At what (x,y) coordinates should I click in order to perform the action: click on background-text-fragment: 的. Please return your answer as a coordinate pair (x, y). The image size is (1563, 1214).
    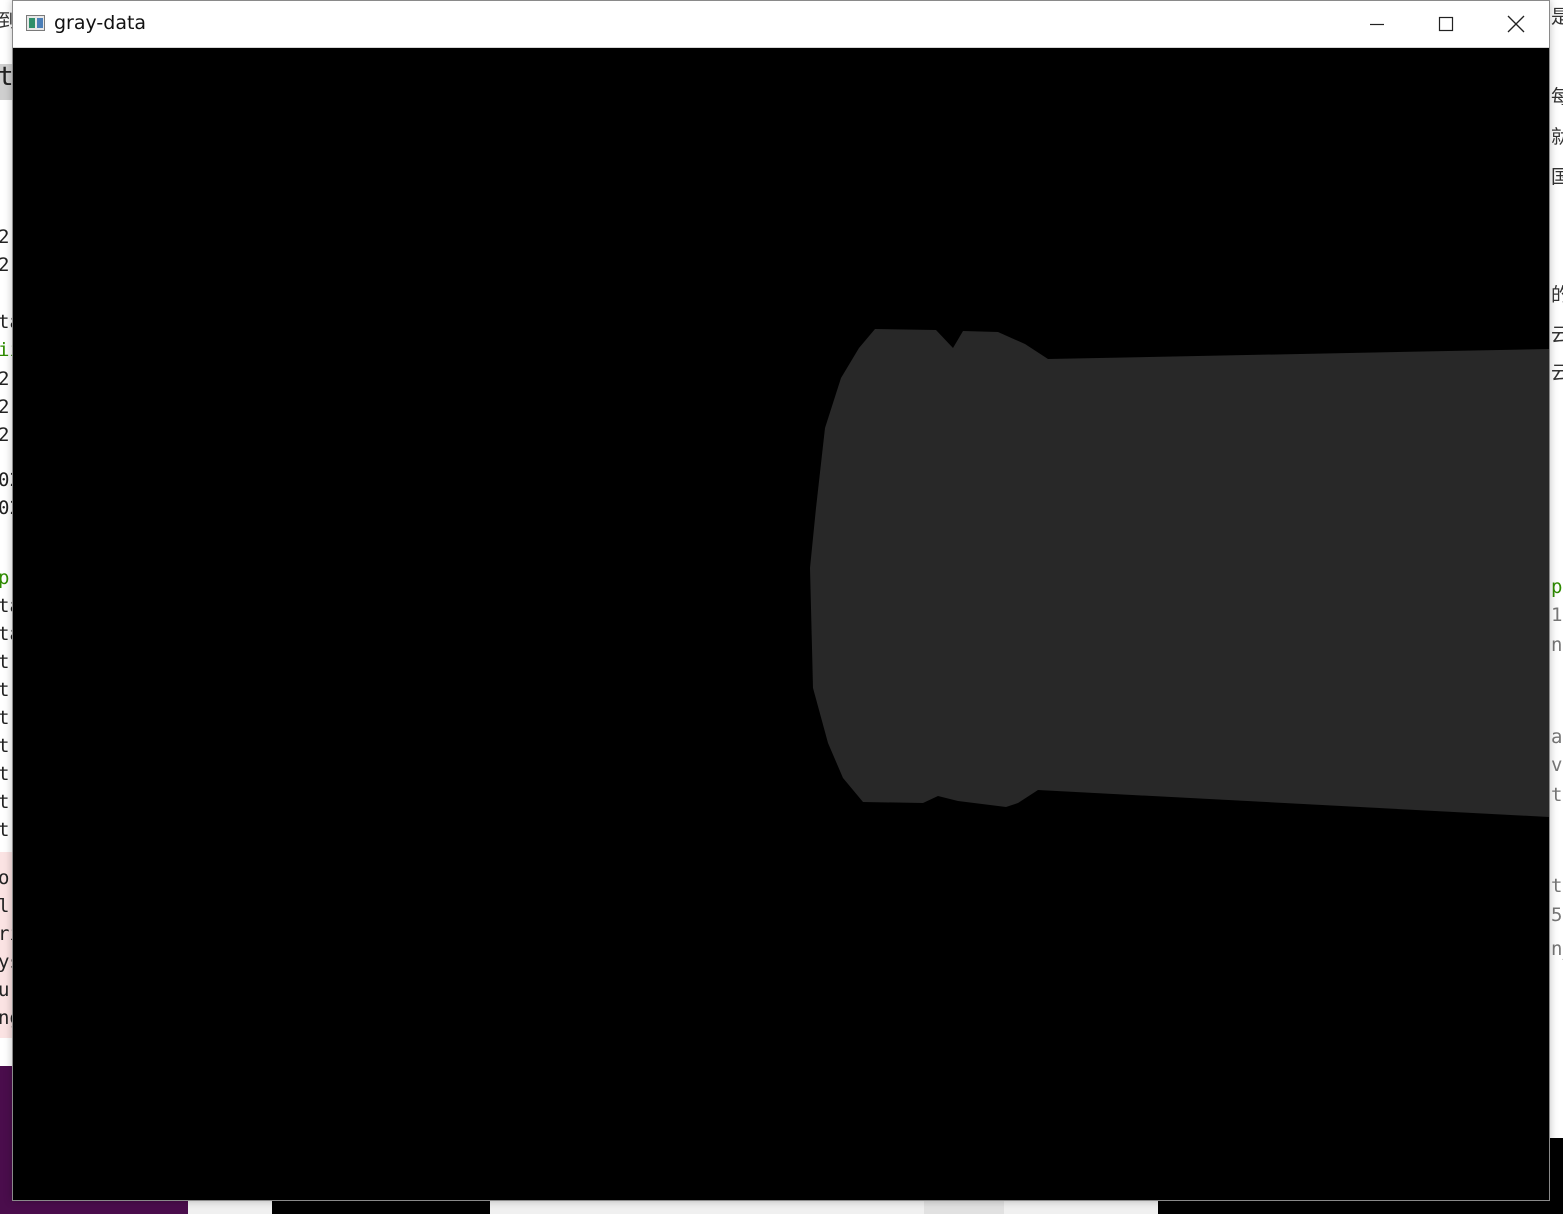
    Looking at the image, I should click on (1557, 295).